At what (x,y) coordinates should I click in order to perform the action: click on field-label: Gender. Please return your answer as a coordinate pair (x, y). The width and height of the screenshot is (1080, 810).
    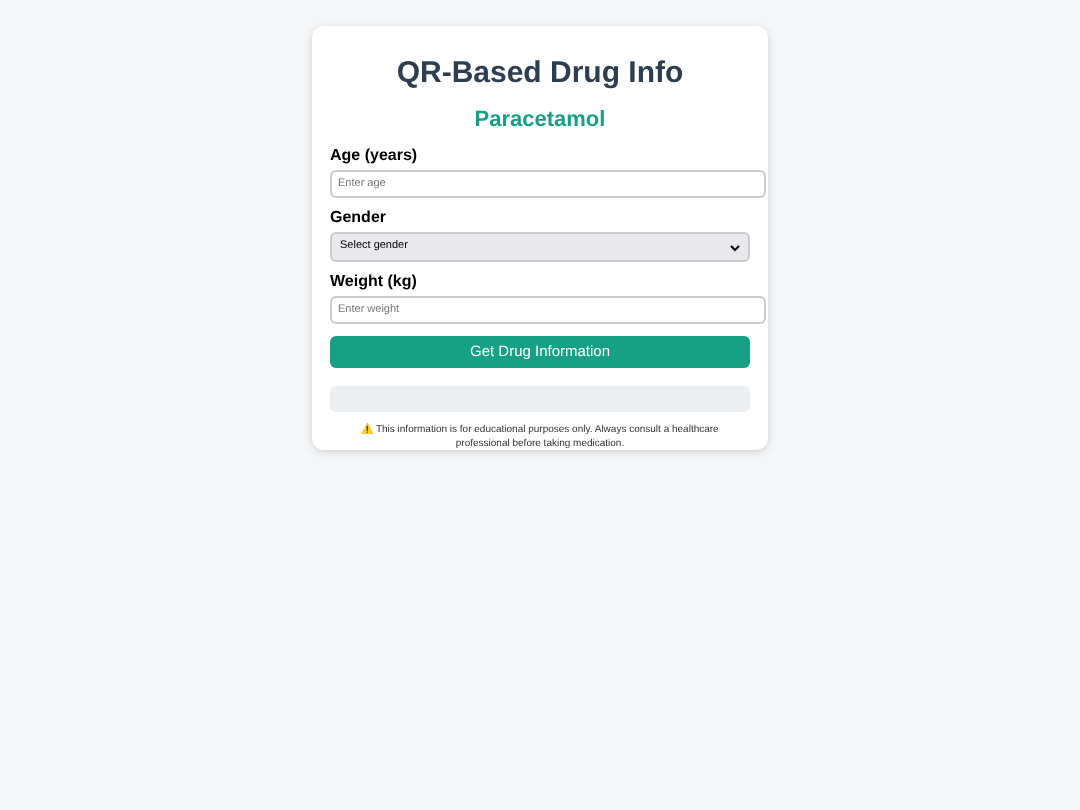
    Looking at the image, I should click on (359, 218).